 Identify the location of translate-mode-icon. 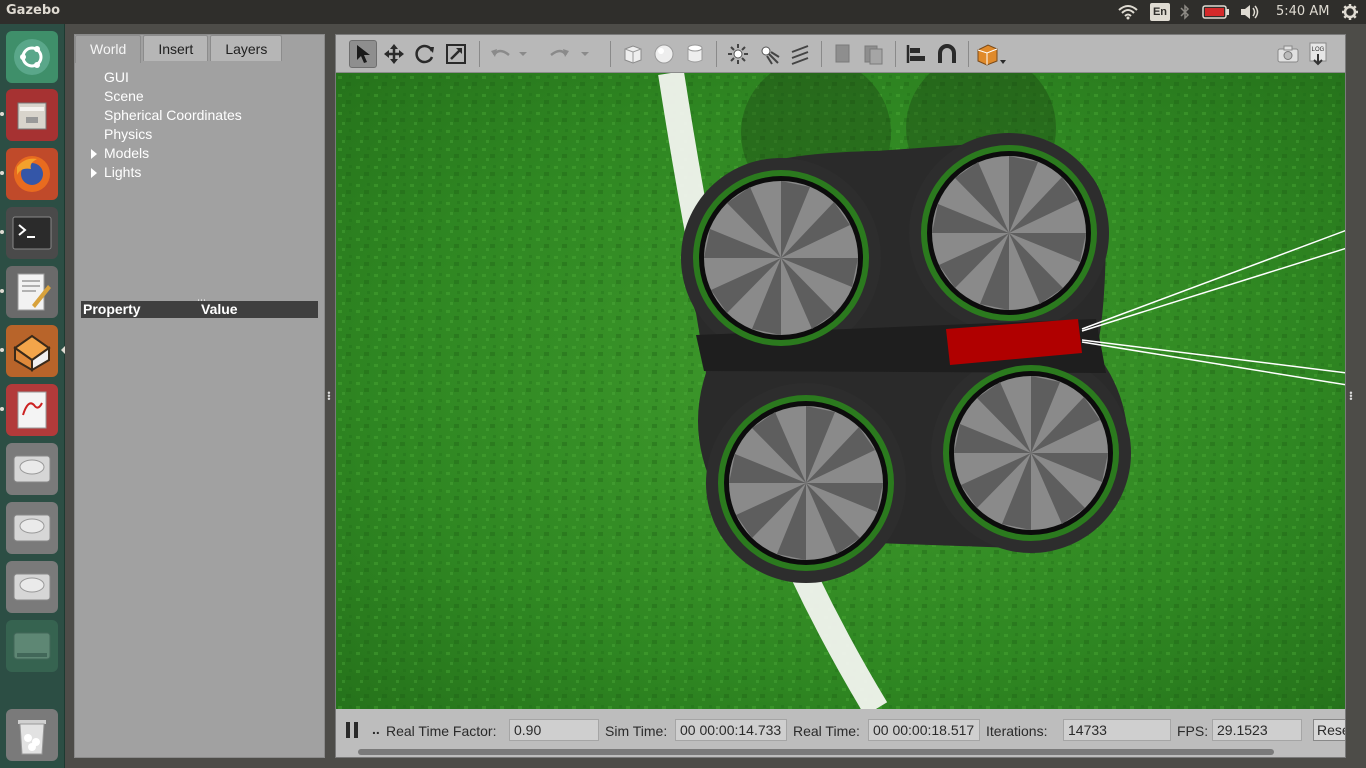
(394, 54).